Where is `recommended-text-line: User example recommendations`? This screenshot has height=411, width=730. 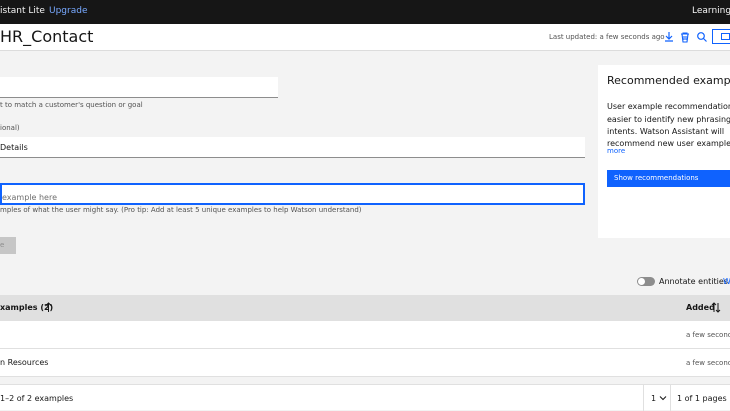
recommended-text-line: User example recommendations is located at coordinates (668, 106).